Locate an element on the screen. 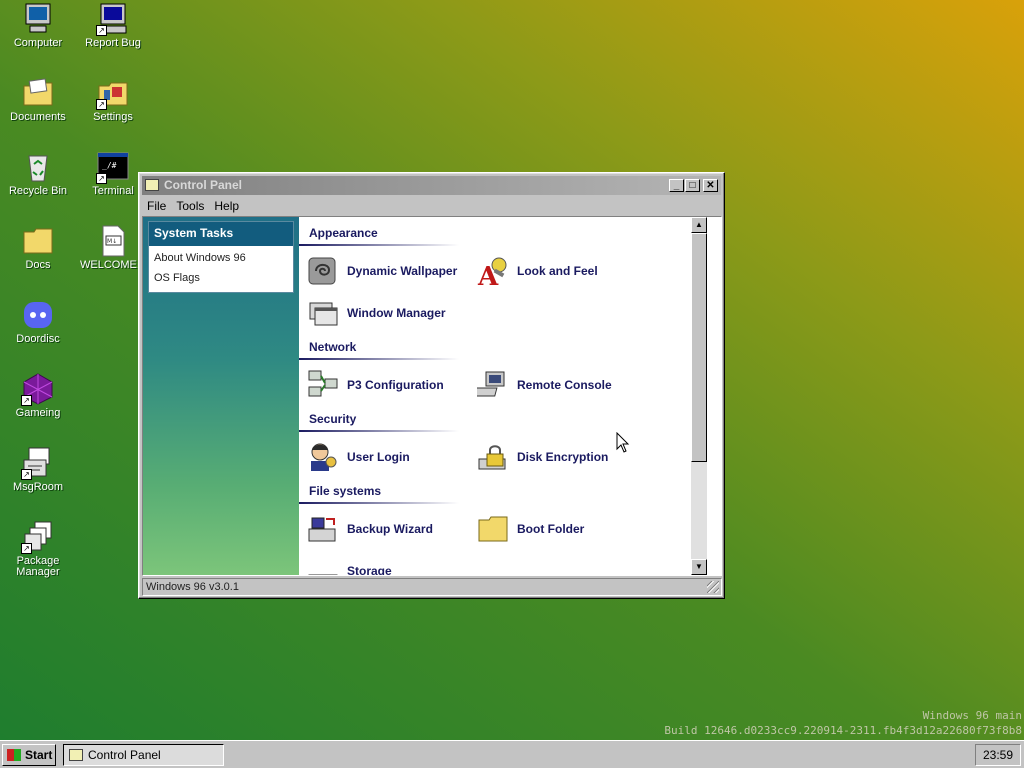  menu-bar: File Tools Help is located at coordinates (431, 205).